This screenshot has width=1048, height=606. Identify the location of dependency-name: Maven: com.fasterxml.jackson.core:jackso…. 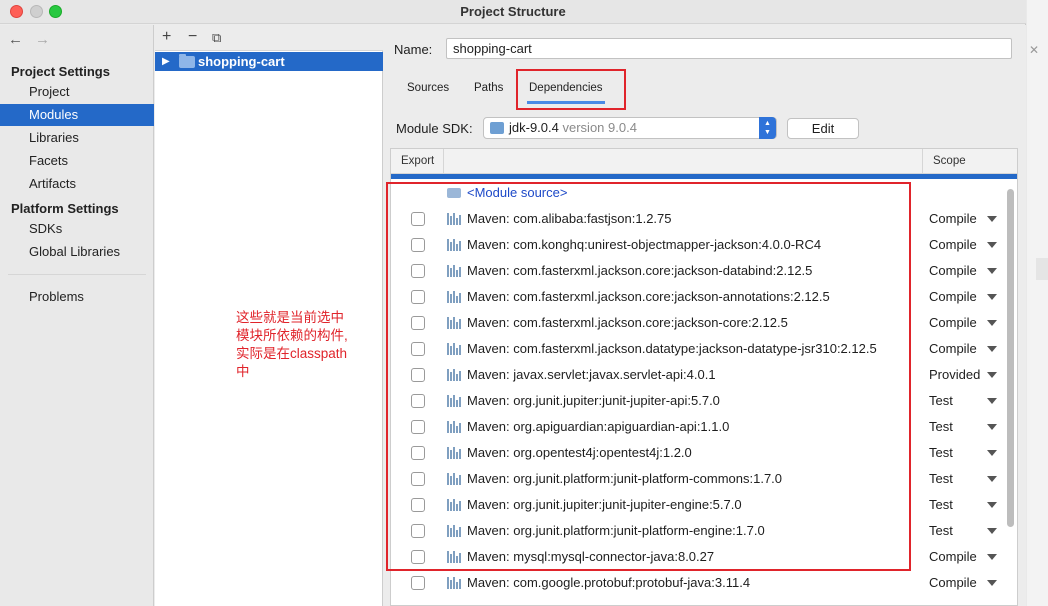
(640, 270).